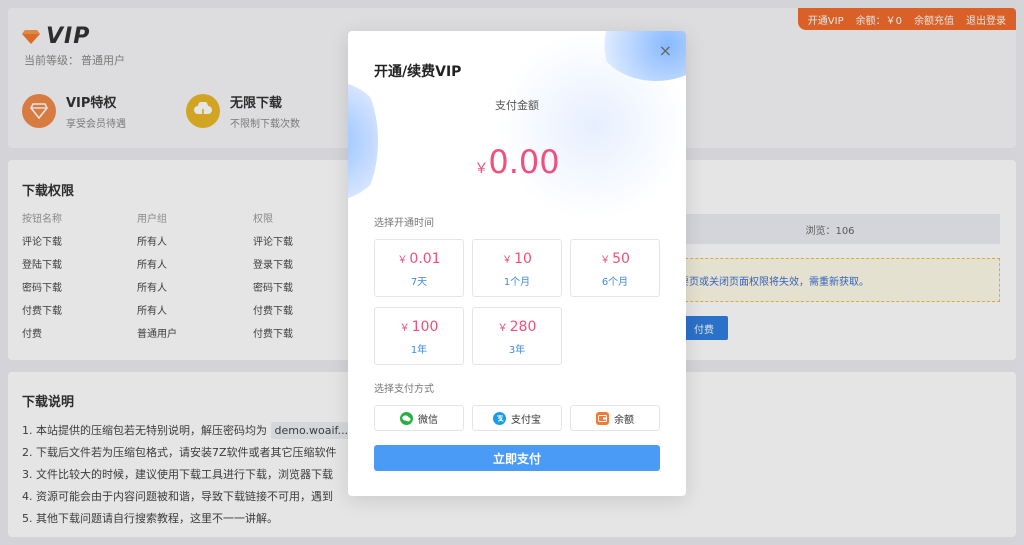  I want to click on plan-price: ￥ 100, so click(419, 327).